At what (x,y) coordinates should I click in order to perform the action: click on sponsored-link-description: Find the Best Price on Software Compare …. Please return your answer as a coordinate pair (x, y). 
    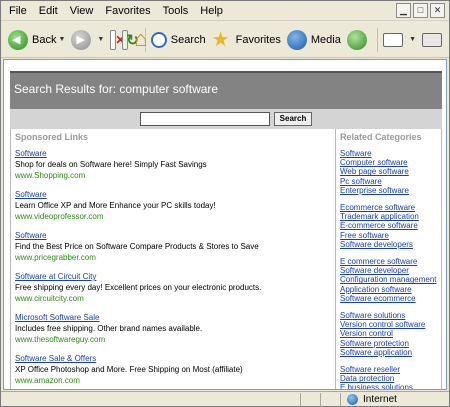
    Looking at the image, I should click on (137, 246).